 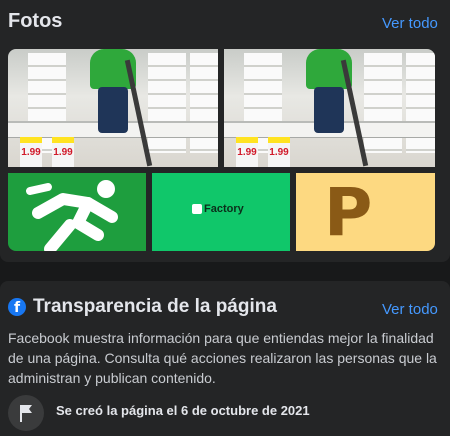 What do you see at coordinates (72, 215) in the screenshot?
I see `running-person-icon` at bounding box center [72, 215].